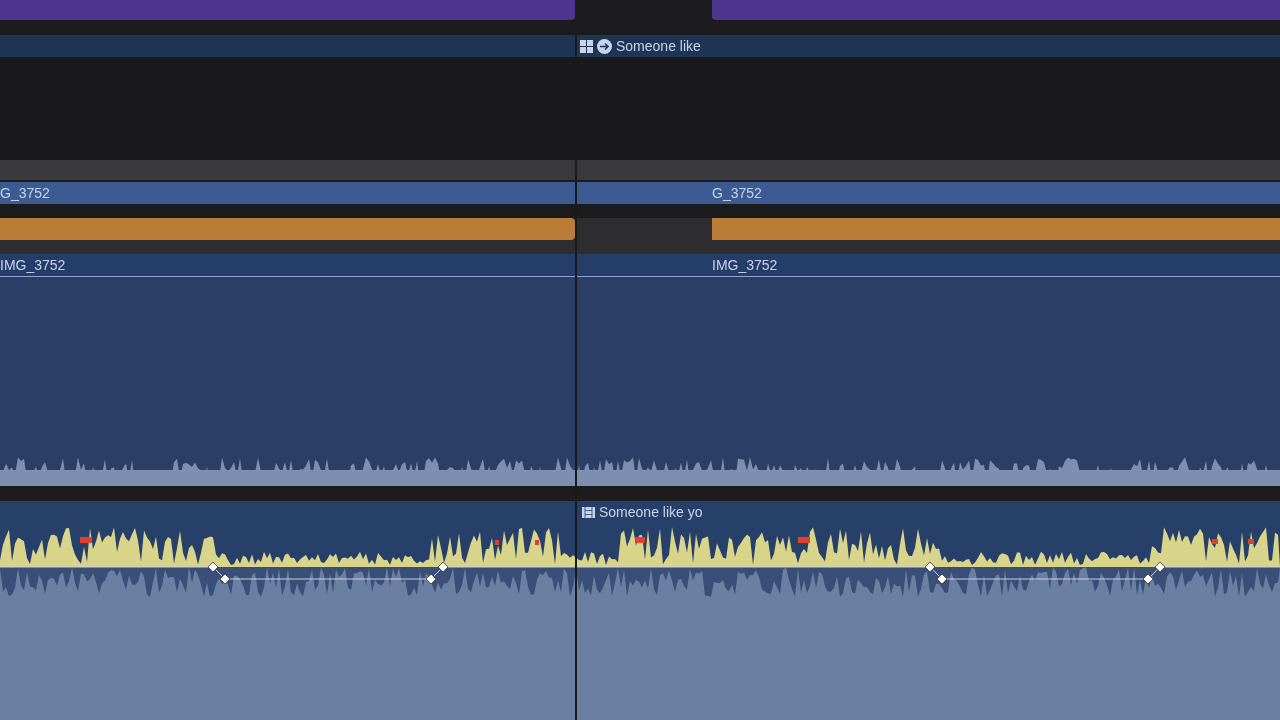 Image resolution: width=1280 pixels, height=720 pixels. I want to click on transition-icon, so click(604, 46).